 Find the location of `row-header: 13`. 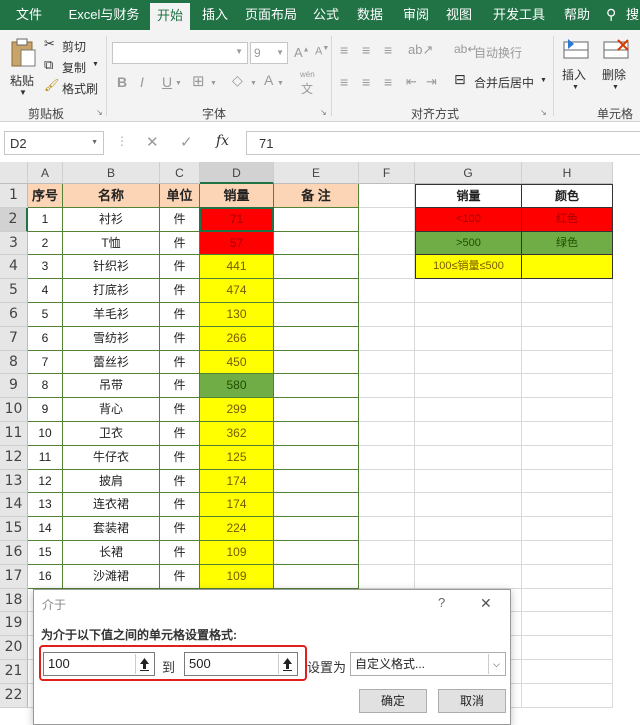

row-header: 13 is located at coordinates (14, 481).